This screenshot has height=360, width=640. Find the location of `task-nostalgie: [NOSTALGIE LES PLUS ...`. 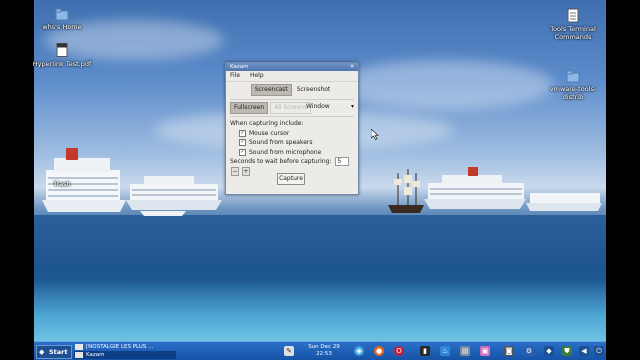

task-nostalgie: [NOSTALGIE LES PLUS ... is located at coordinates (113, 347).